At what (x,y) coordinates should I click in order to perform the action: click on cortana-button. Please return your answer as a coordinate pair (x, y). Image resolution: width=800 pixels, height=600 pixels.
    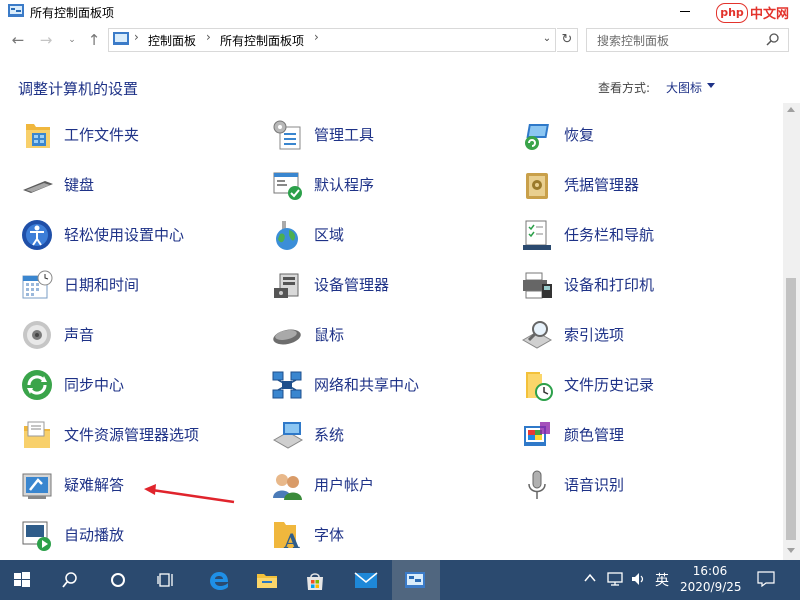
    Looking at the image, I should click on (120, 580).